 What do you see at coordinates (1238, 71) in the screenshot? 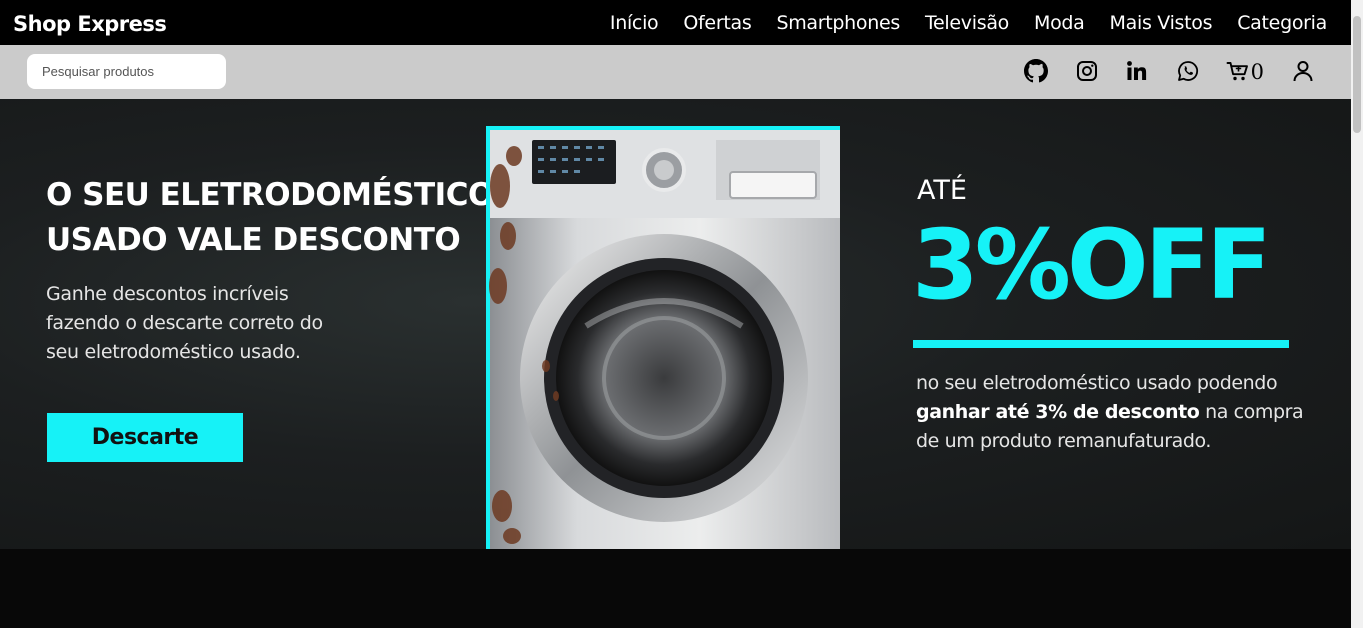
I see `cart-icon` at bounding box center [1238, 71].